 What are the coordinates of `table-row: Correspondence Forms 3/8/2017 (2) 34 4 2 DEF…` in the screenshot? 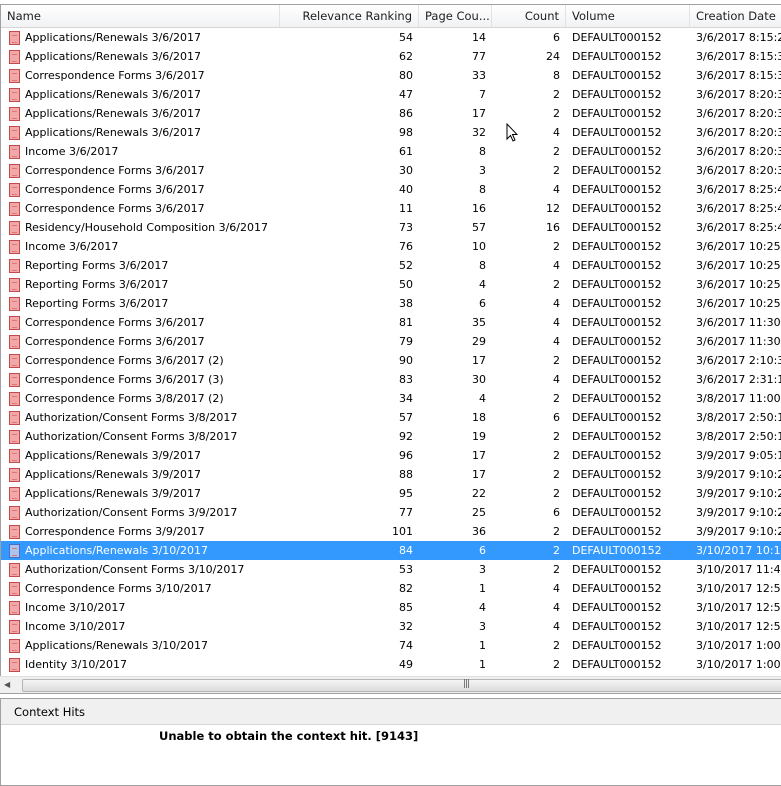 It's located at (391, 398).